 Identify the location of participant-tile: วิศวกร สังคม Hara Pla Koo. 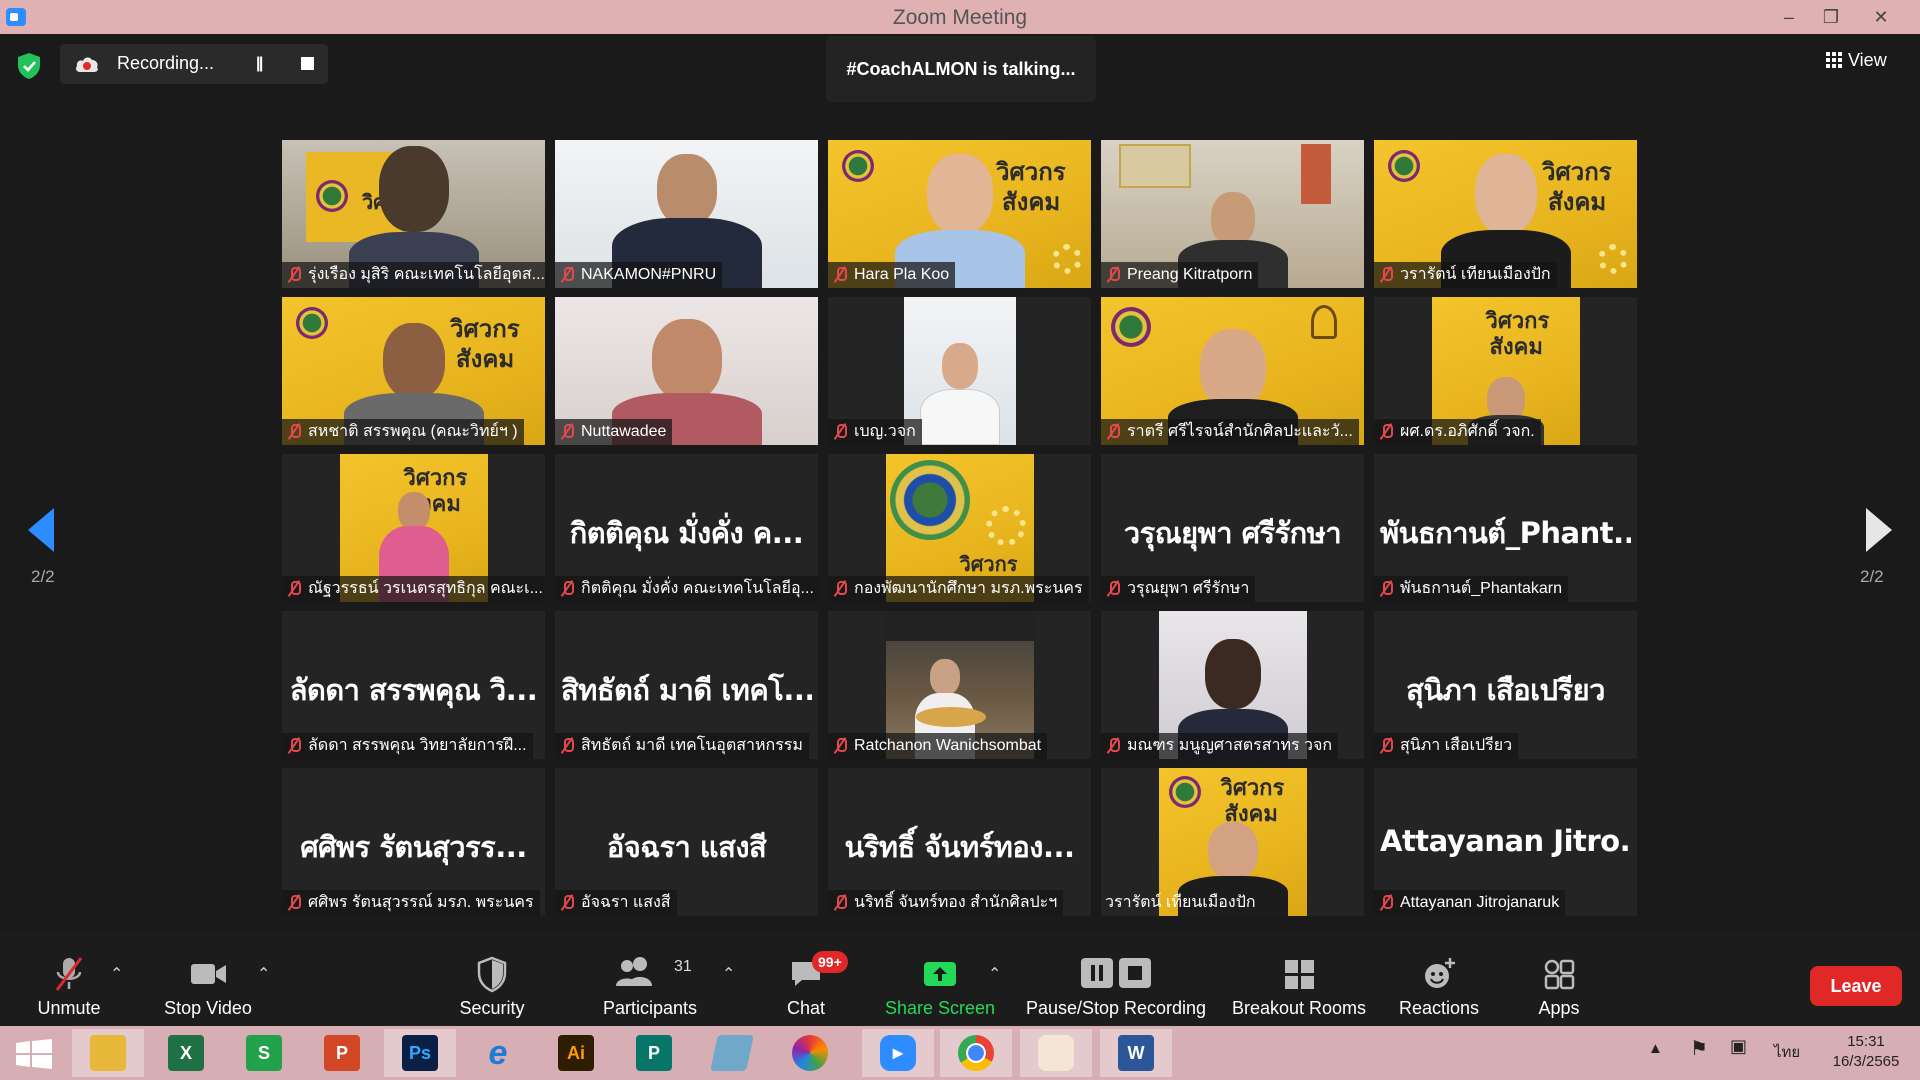
(959, 214).